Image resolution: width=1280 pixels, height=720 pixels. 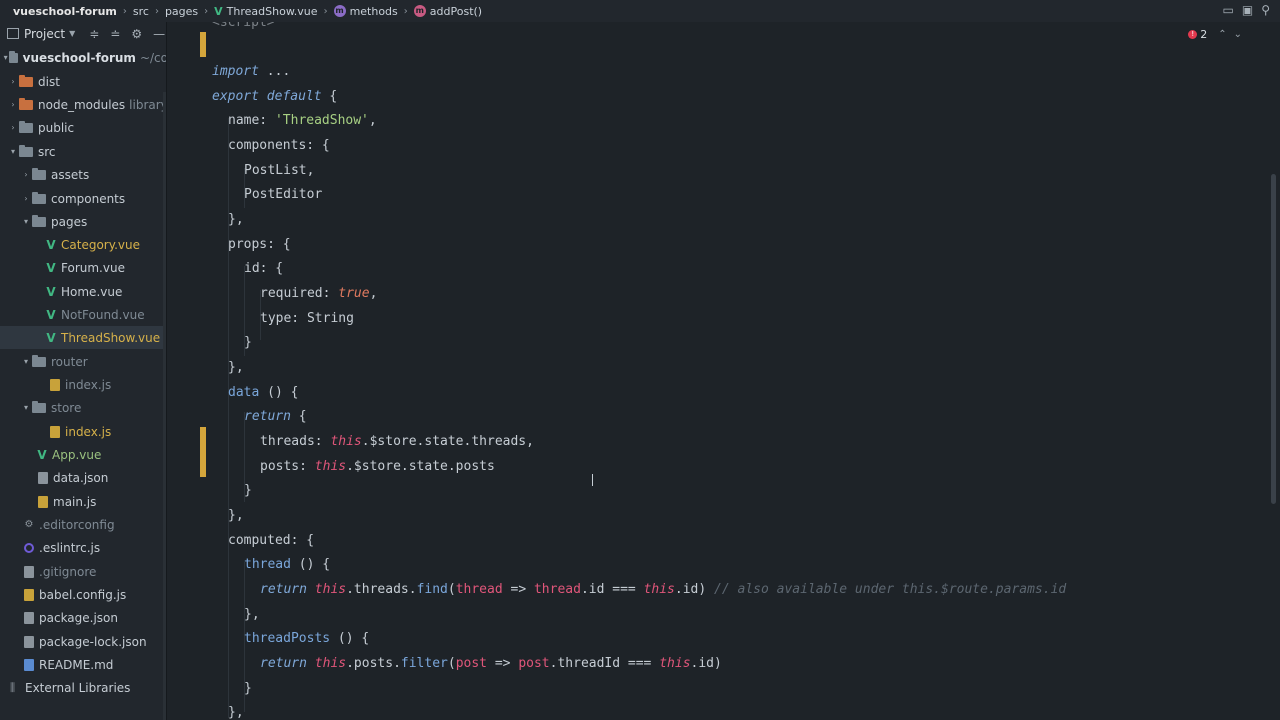 What do you see at coordinates (271, 540) in the screenshot?
I see `code-line: computed: {` at bounding box center [271, 540].